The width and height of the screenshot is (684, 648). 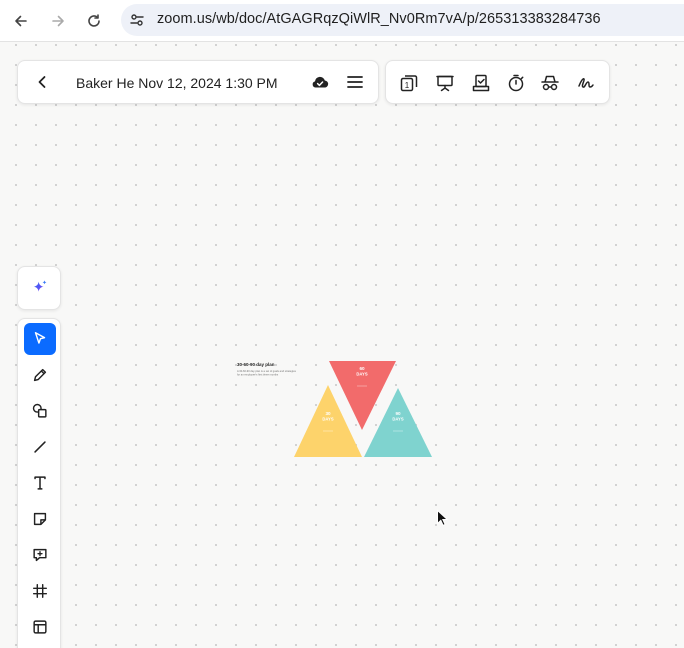 I want to click on comment-tool-button, so click(x=40, y=555).